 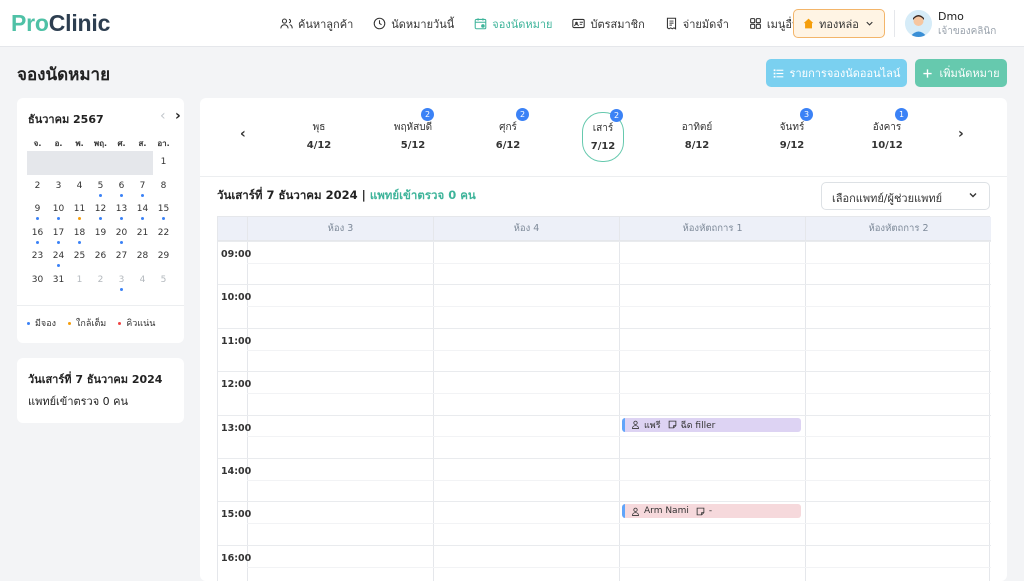 What do you see at coordinates (121, 187) in the screenshot?
I see `calendar-day: 6` at bounding box center [121, 187].